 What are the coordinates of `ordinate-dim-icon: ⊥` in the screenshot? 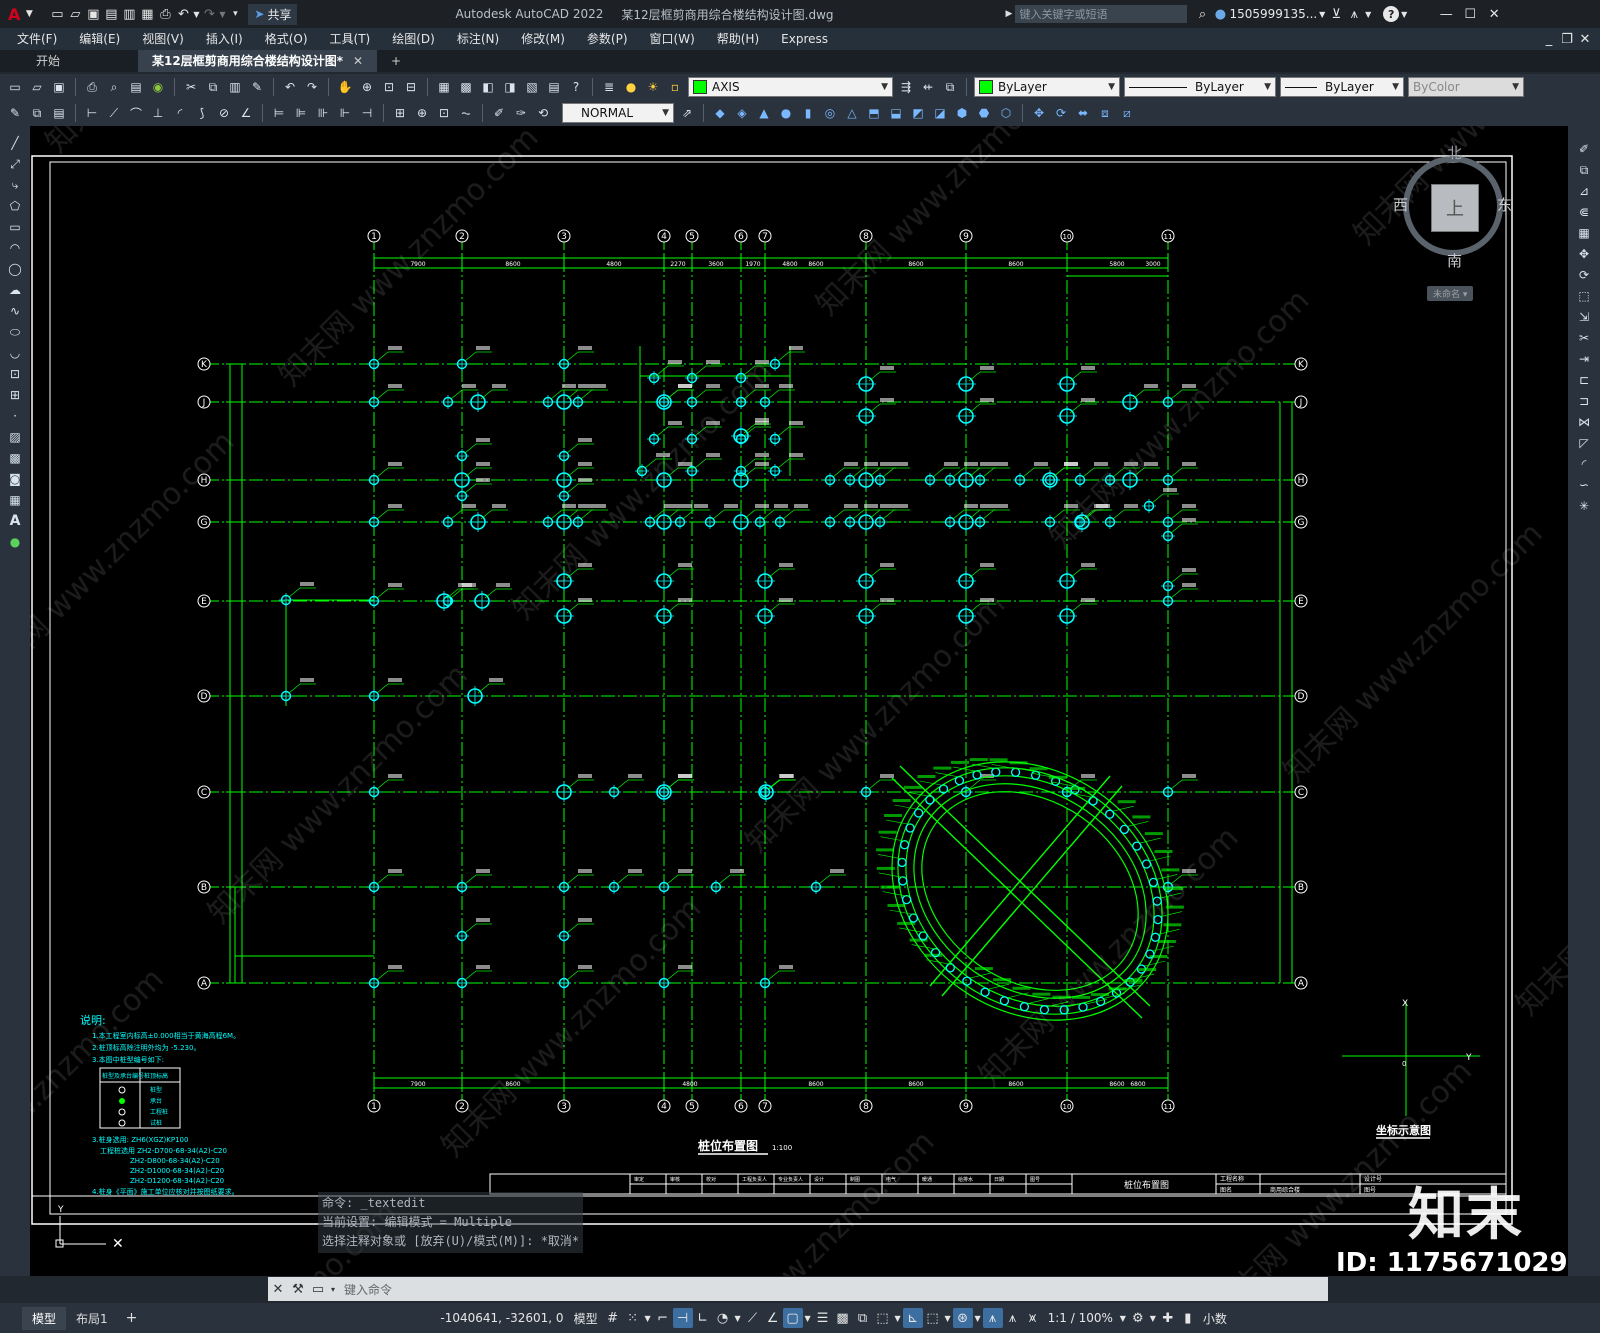 It's located at (158, 113).